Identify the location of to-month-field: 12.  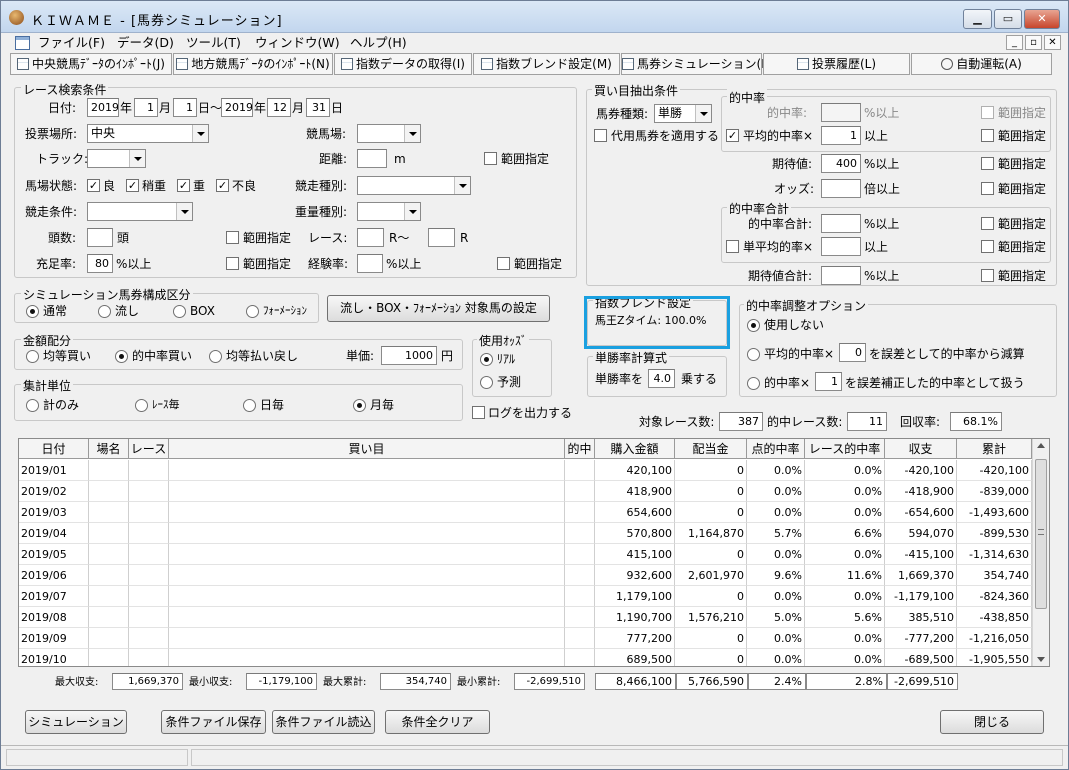
(279, 107).